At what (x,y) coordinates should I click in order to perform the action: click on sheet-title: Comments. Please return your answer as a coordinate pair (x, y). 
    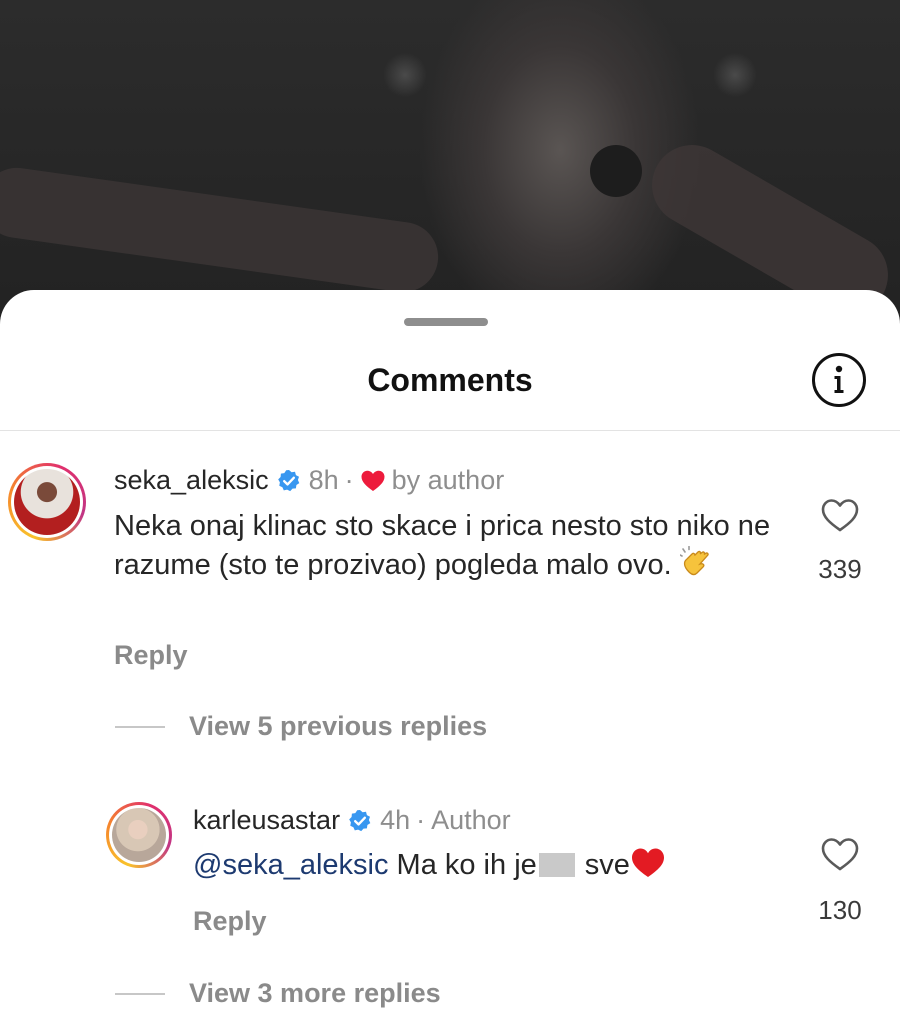
    Looking at the image, I should click on (450, 380).